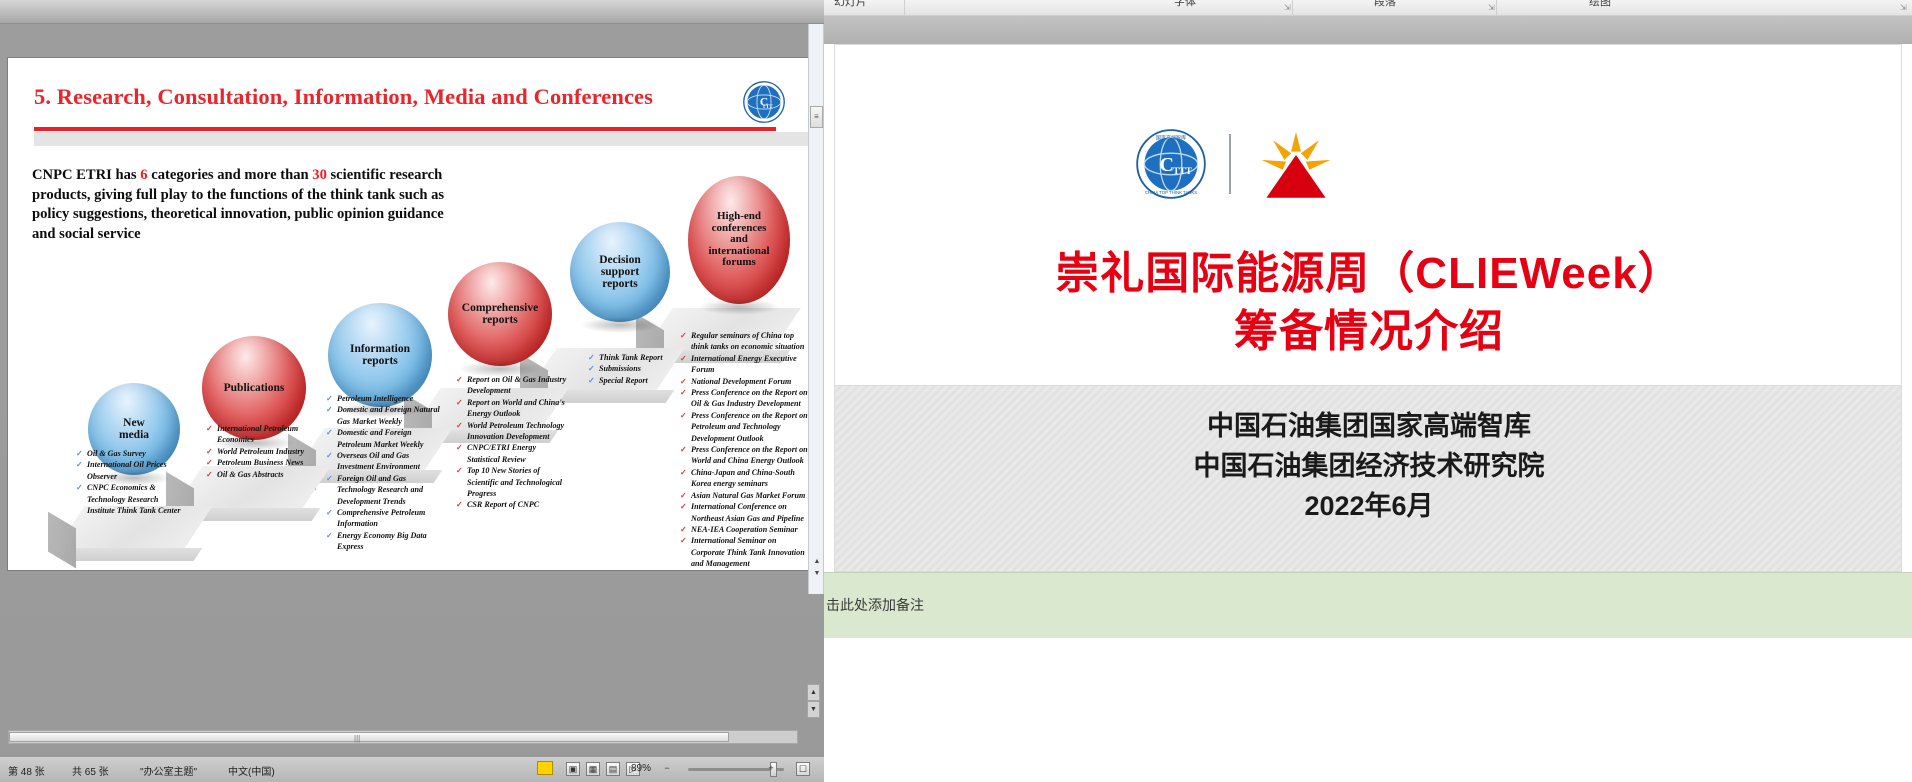  Describe the element at coordinates (1369, 273) in the screenshot. I see `slide-title-line-1: 崇礼国际能源周（CLIEWeek）` at that location.